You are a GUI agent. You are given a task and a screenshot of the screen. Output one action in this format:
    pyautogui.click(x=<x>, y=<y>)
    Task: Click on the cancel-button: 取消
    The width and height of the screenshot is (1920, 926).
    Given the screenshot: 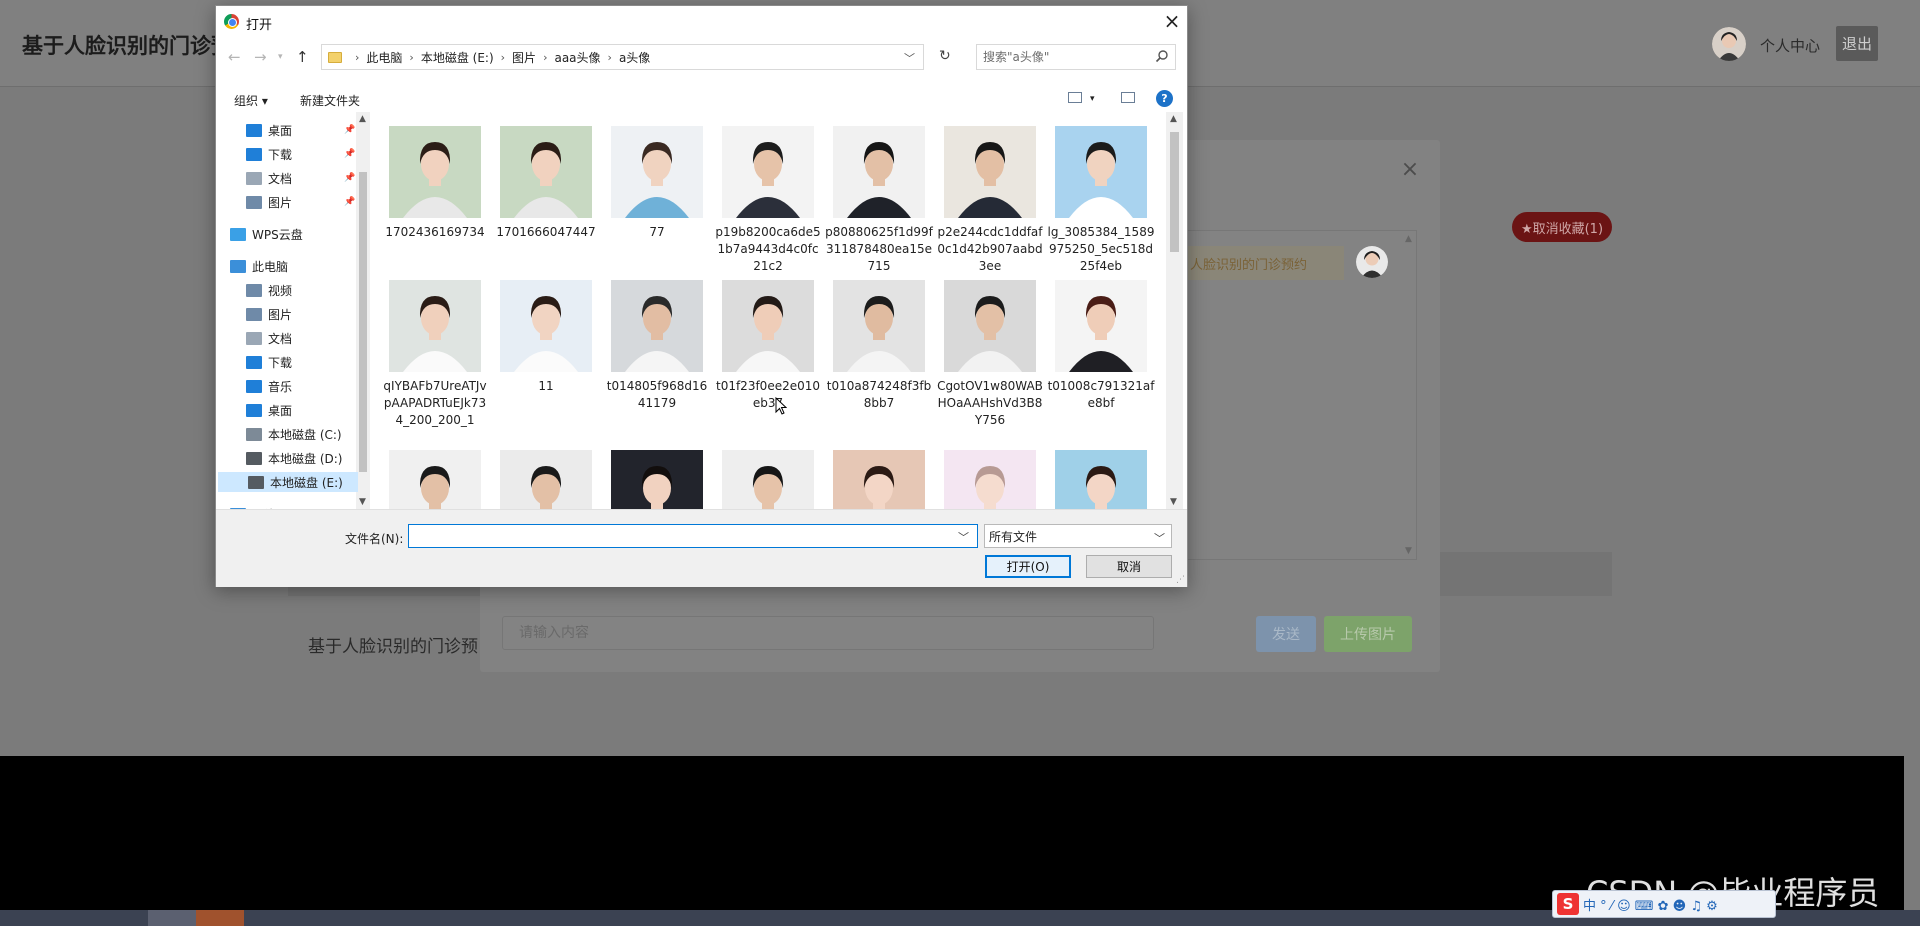 What is the action you would take?
    pyautogui.click(x=1129, y=566)
    